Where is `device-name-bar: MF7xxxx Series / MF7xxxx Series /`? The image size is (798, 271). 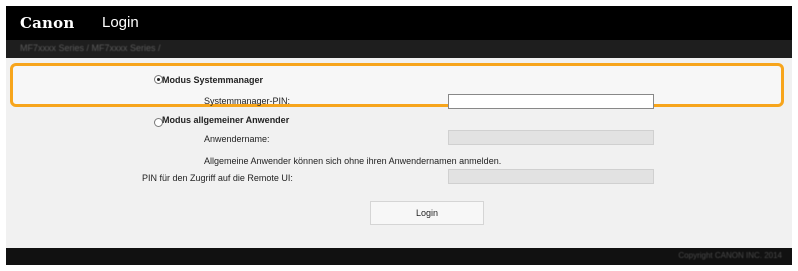 device-name-bar: MF7xxxx Series / MF7xxxx Series / is located at coordinates (399, 49).